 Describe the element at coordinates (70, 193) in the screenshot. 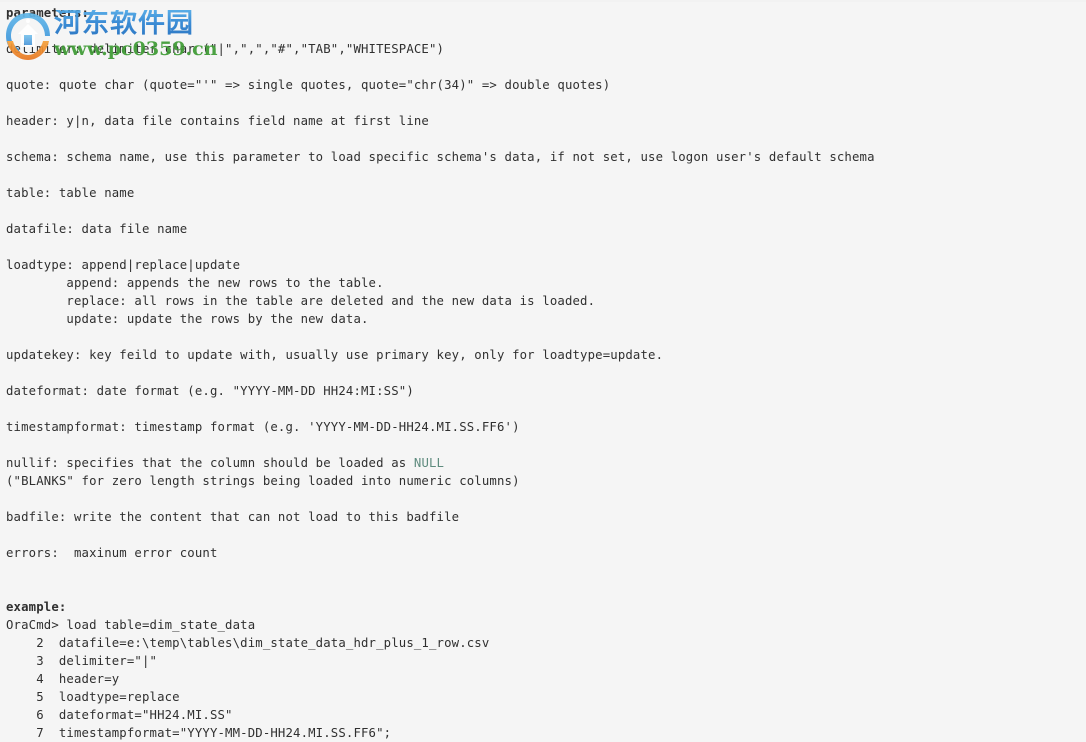

I see `text-line-segment: table: table name` at that location.